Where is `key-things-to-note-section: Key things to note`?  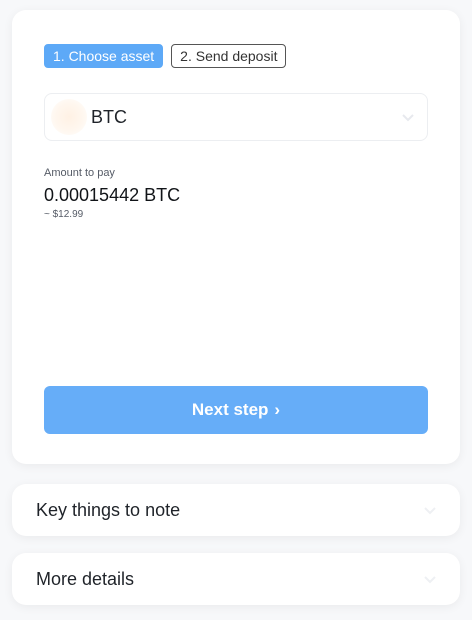 key-things-to-note-section: Key things to note is located at coordinates (236, 510).